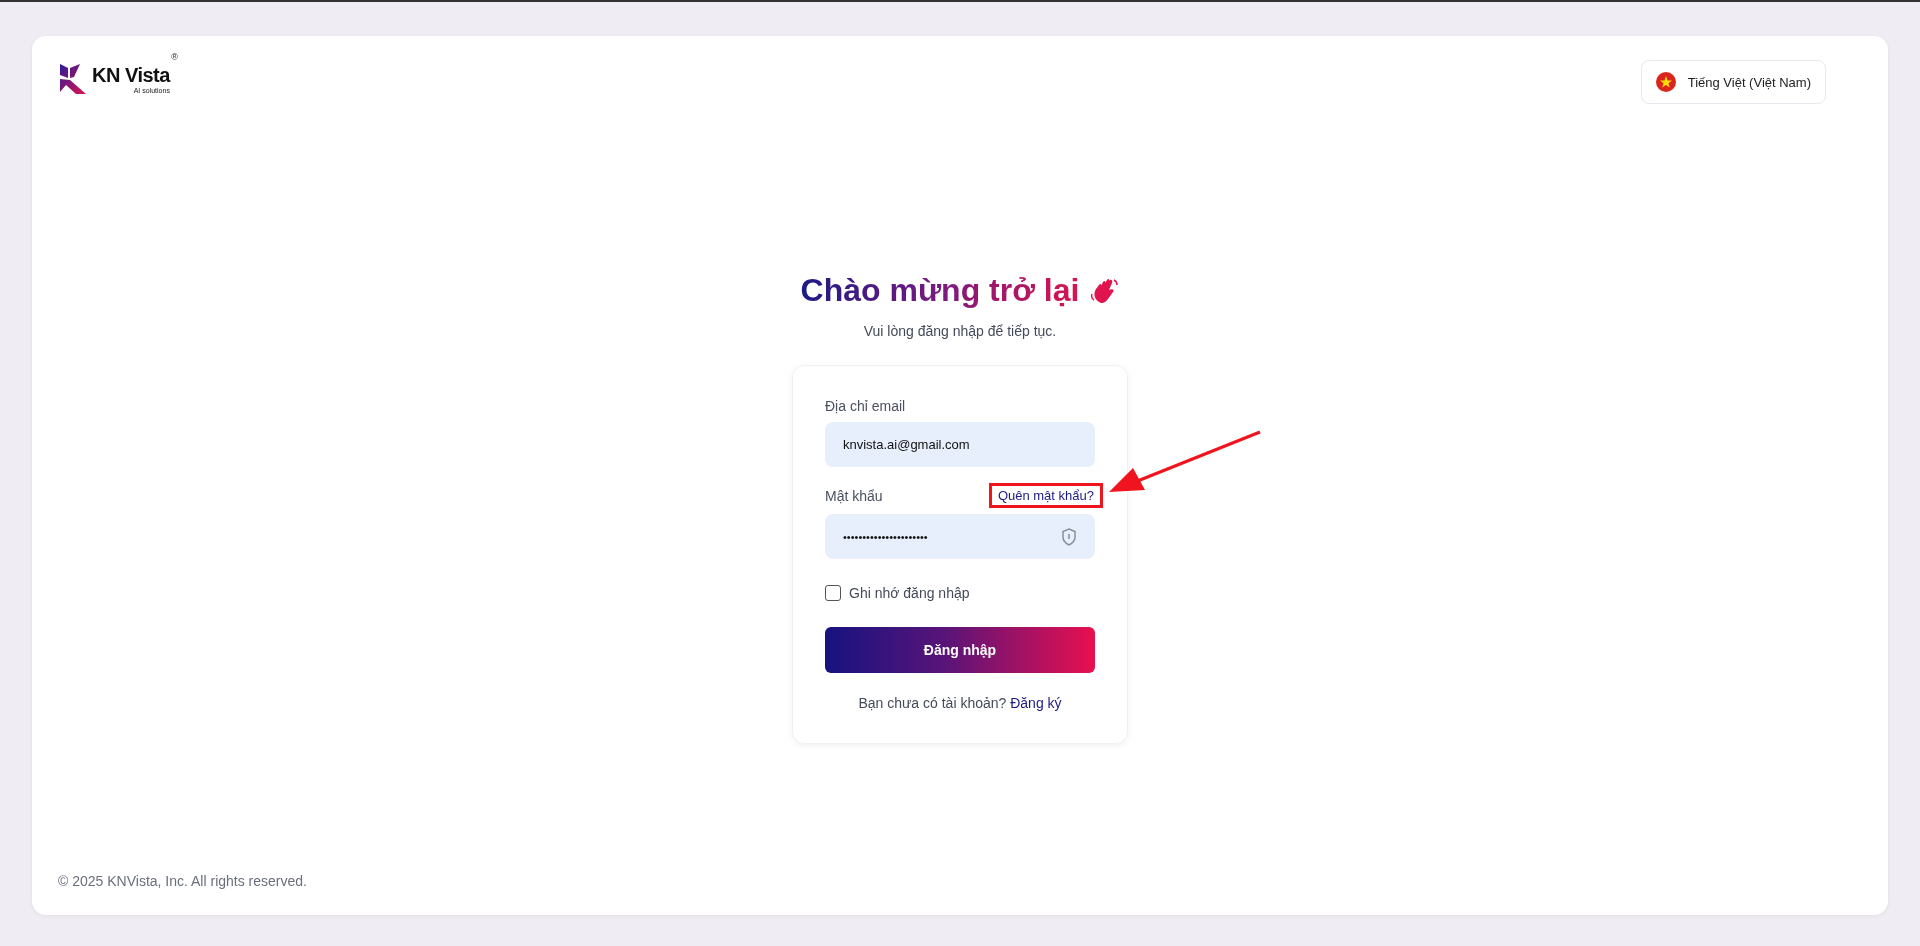 Image resolution: width=1920 pixels, height=946 pixels. I want to click on login-button: Đăng nhập, so click(960, 650).